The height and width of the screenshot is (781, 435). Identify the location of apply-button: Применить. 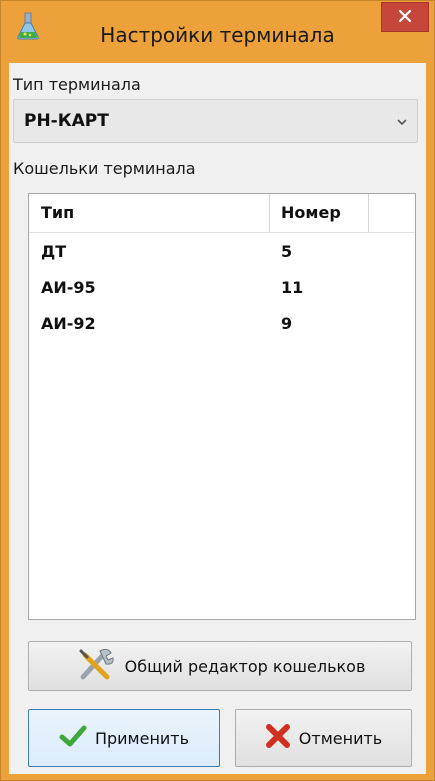
(124, 738).